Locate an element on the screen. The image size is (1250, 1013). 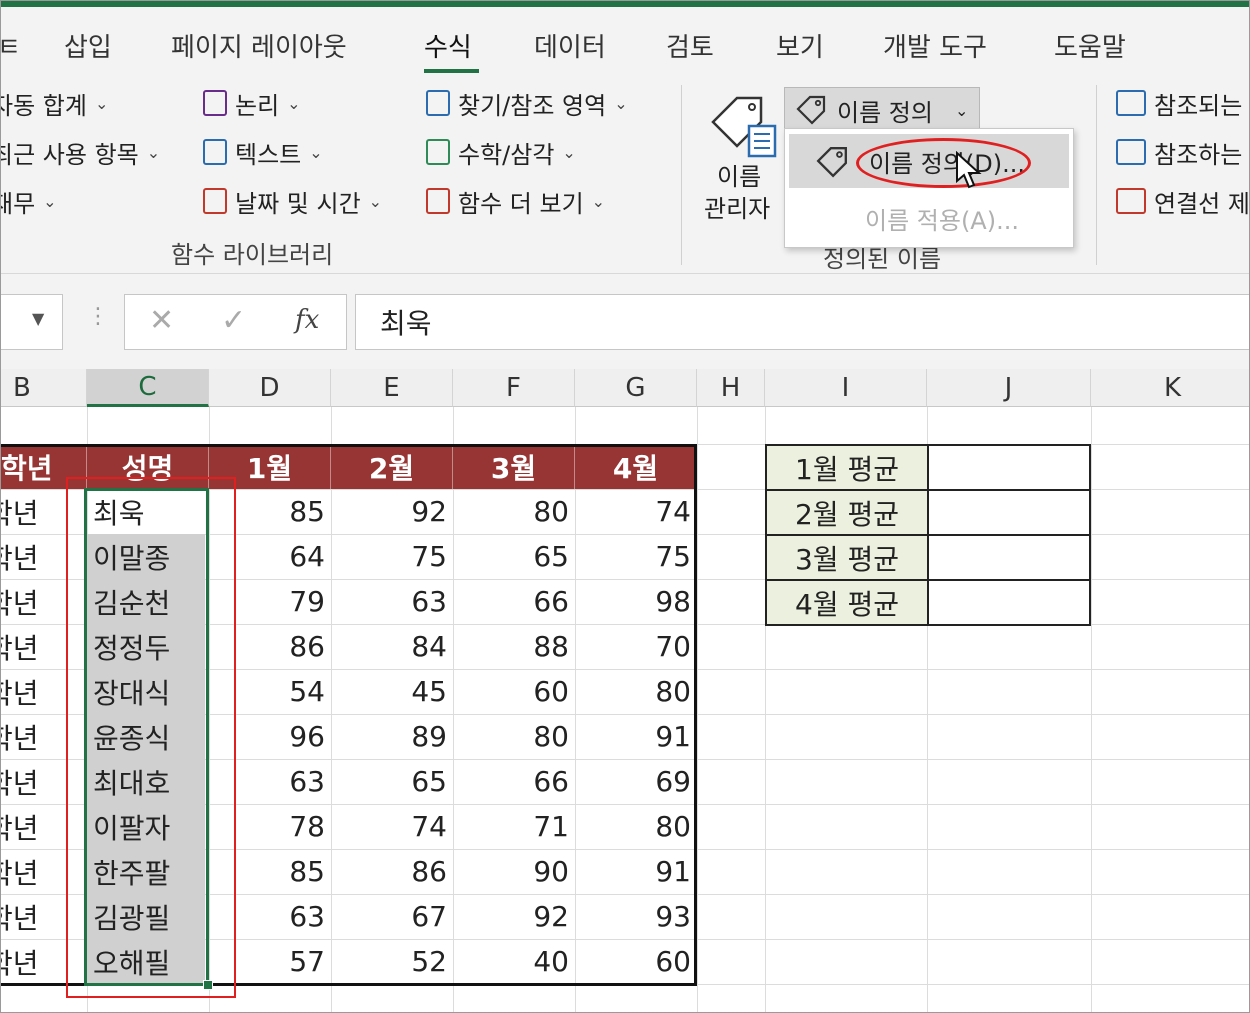
table-cell: 최욱 is located at coordinates (146, 511).